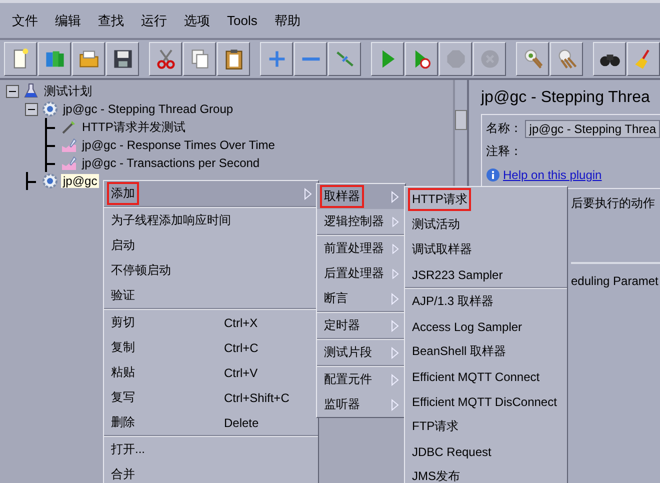 The width and height of the screenshot is (660, 483). Describe the element at coordinates (134, 127) in the screenshot. I see `tree-node: HTTP请求并发测试` at that location.